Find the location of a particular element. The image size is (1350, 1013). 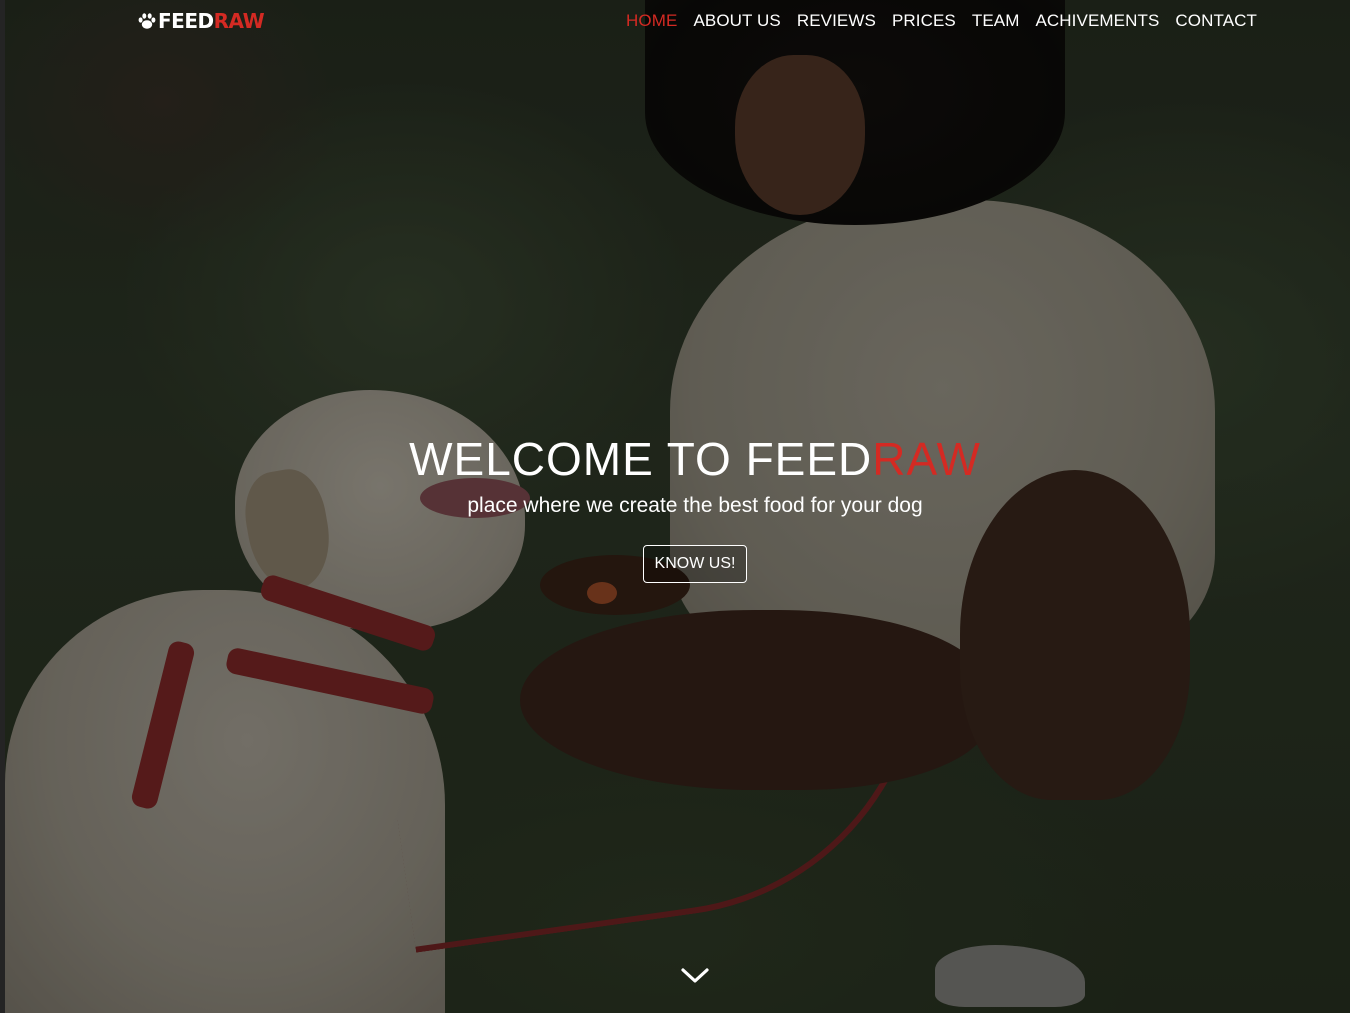

nav-item-prices: PRICES is located at coordinates (924, 21).